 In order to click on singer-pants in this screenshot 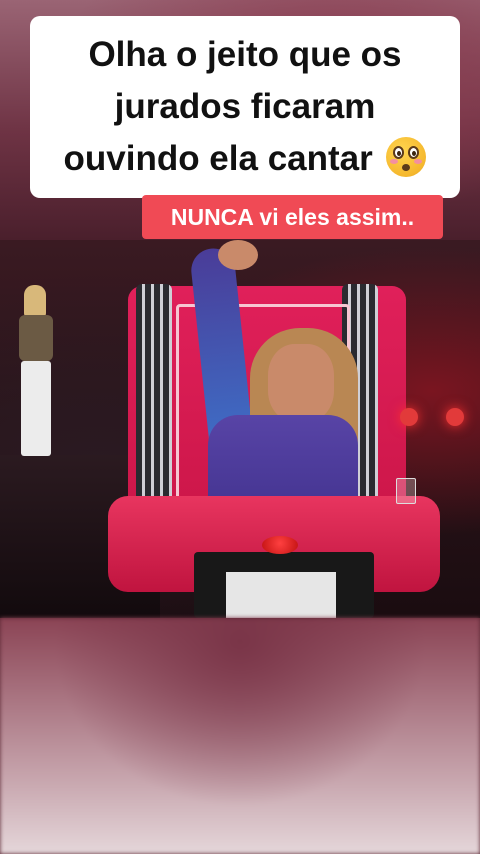, I will do `click(36, 408)`.